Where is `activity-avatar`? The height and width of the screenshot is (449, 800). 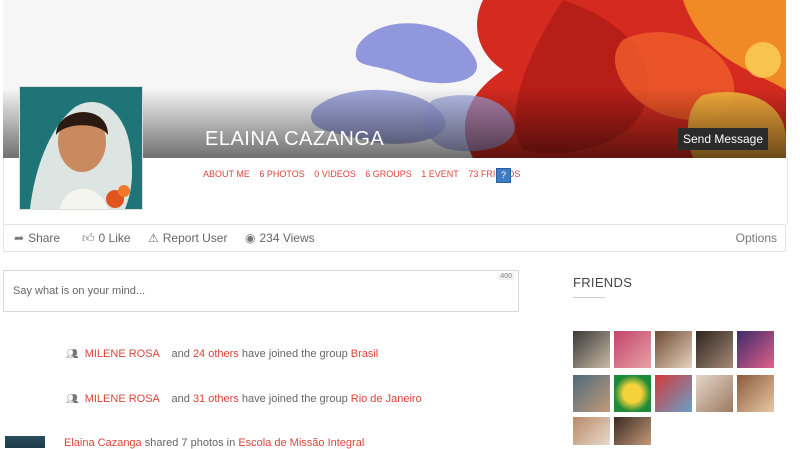 activity-avatar is located at coordinates (25, 442).